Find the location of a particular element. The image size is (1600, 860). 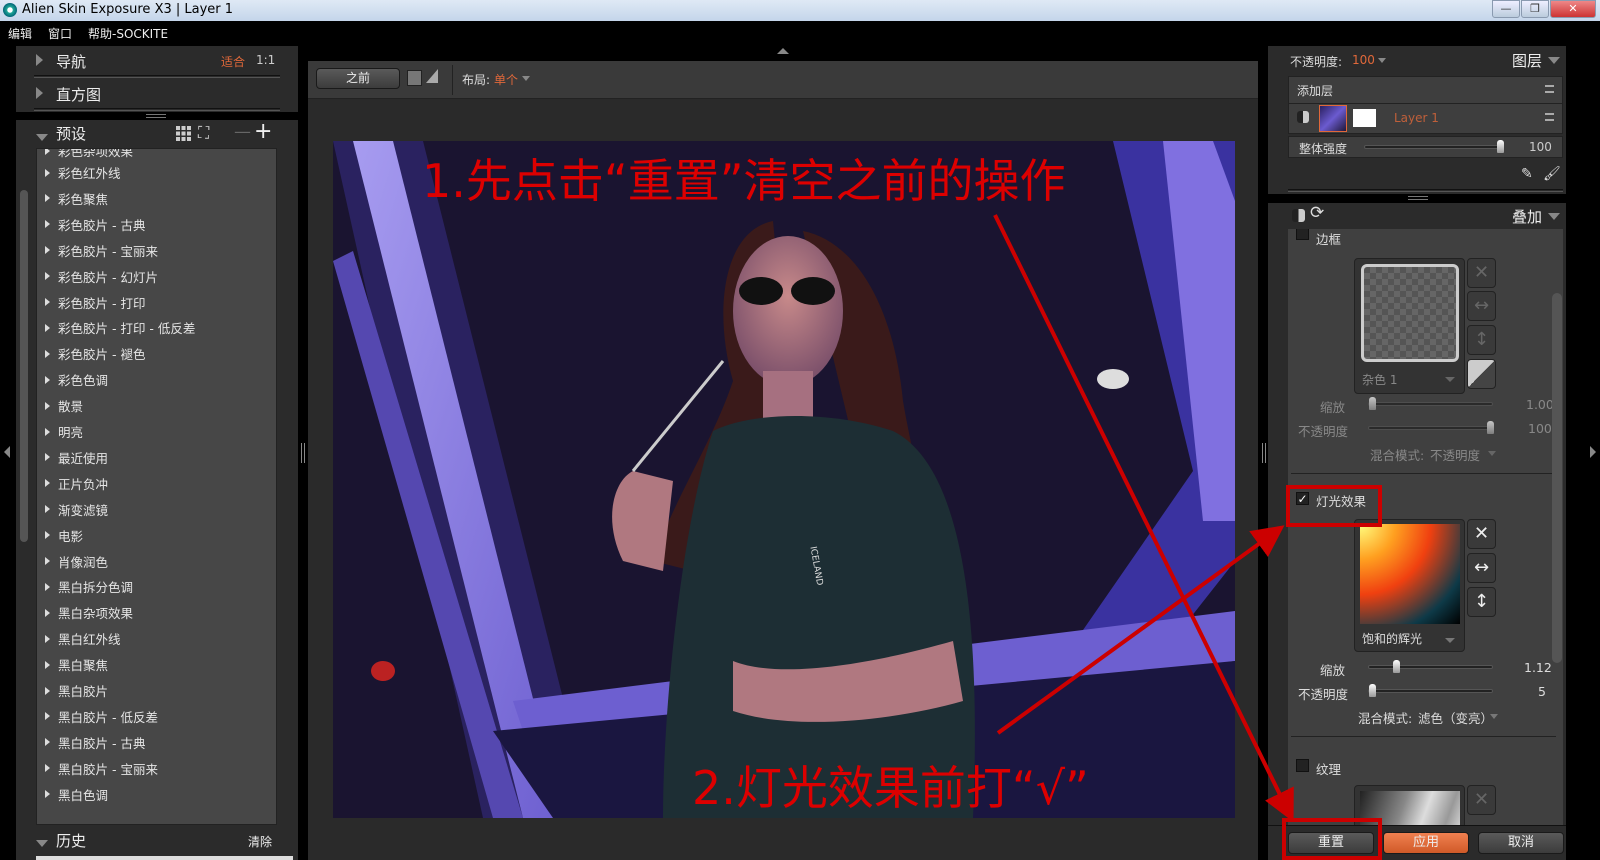

overlay-scrollbar is located at coordinates (1557, 478).